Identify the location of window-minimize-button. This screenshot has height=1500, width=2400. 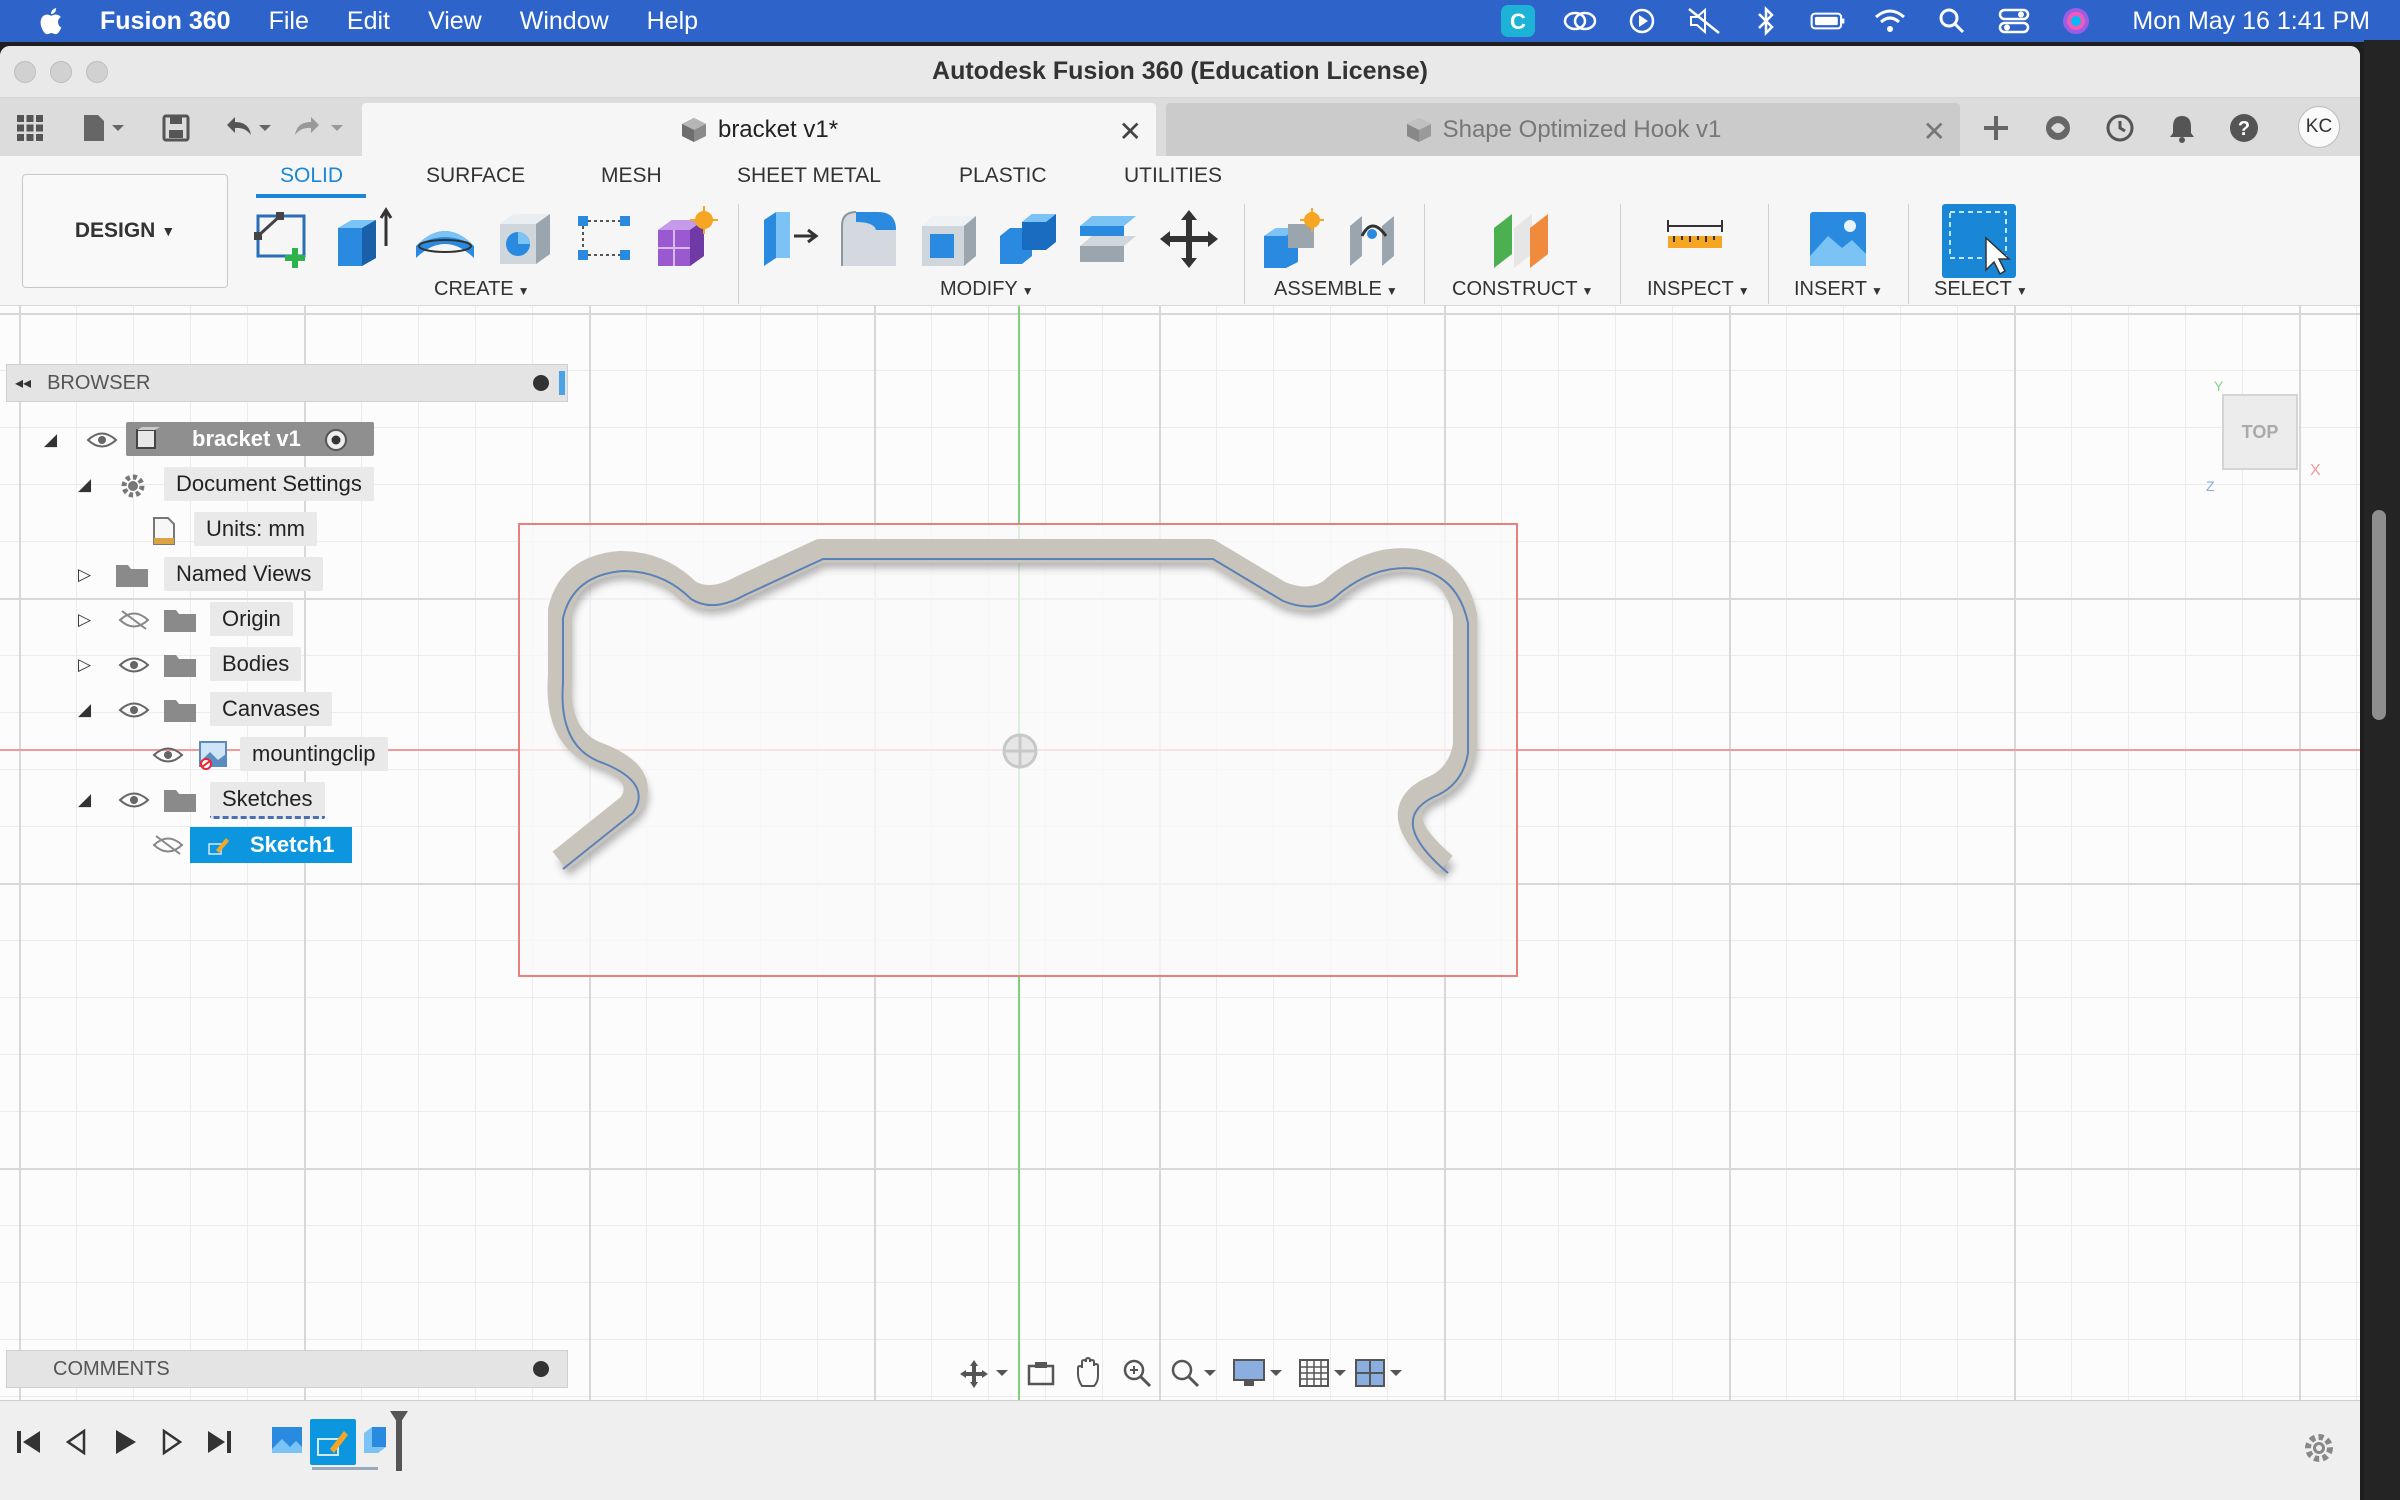
(61, 72).